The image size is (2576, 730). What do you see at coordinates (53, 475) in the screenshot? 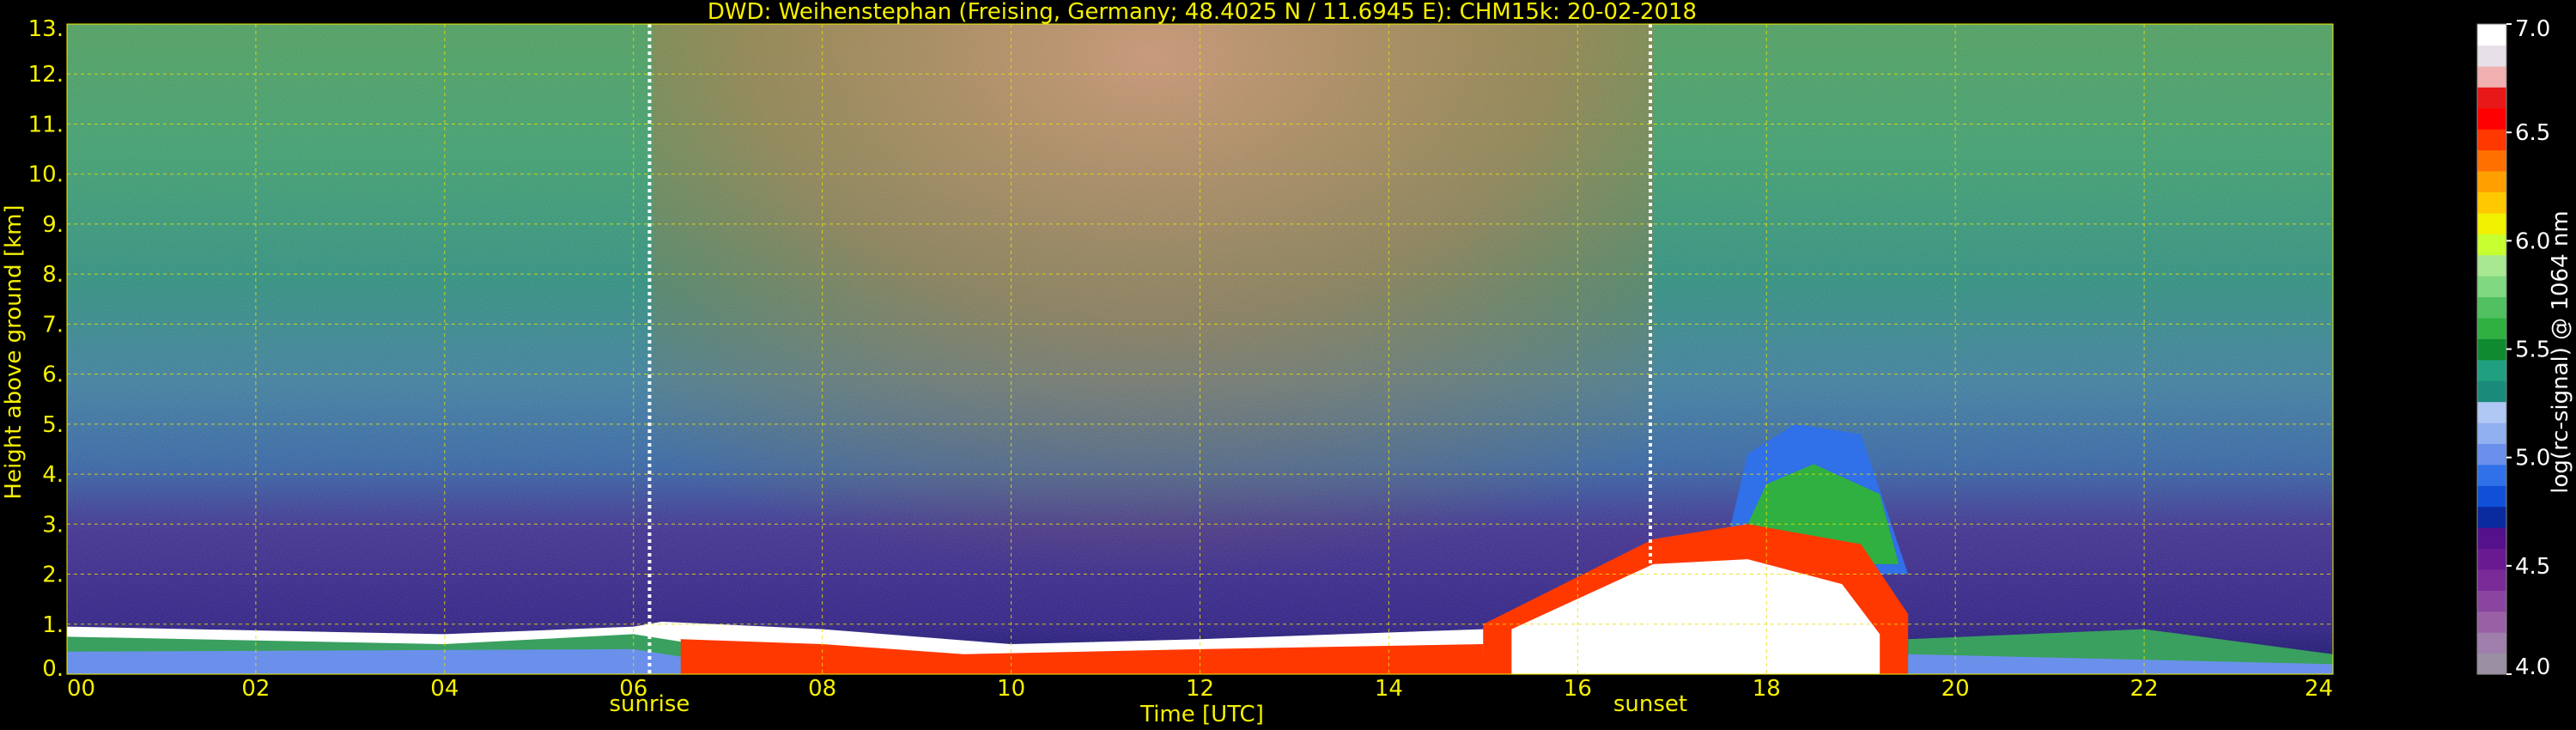
I see `y-tick-label: 4.` at bounding box center [53, 475].